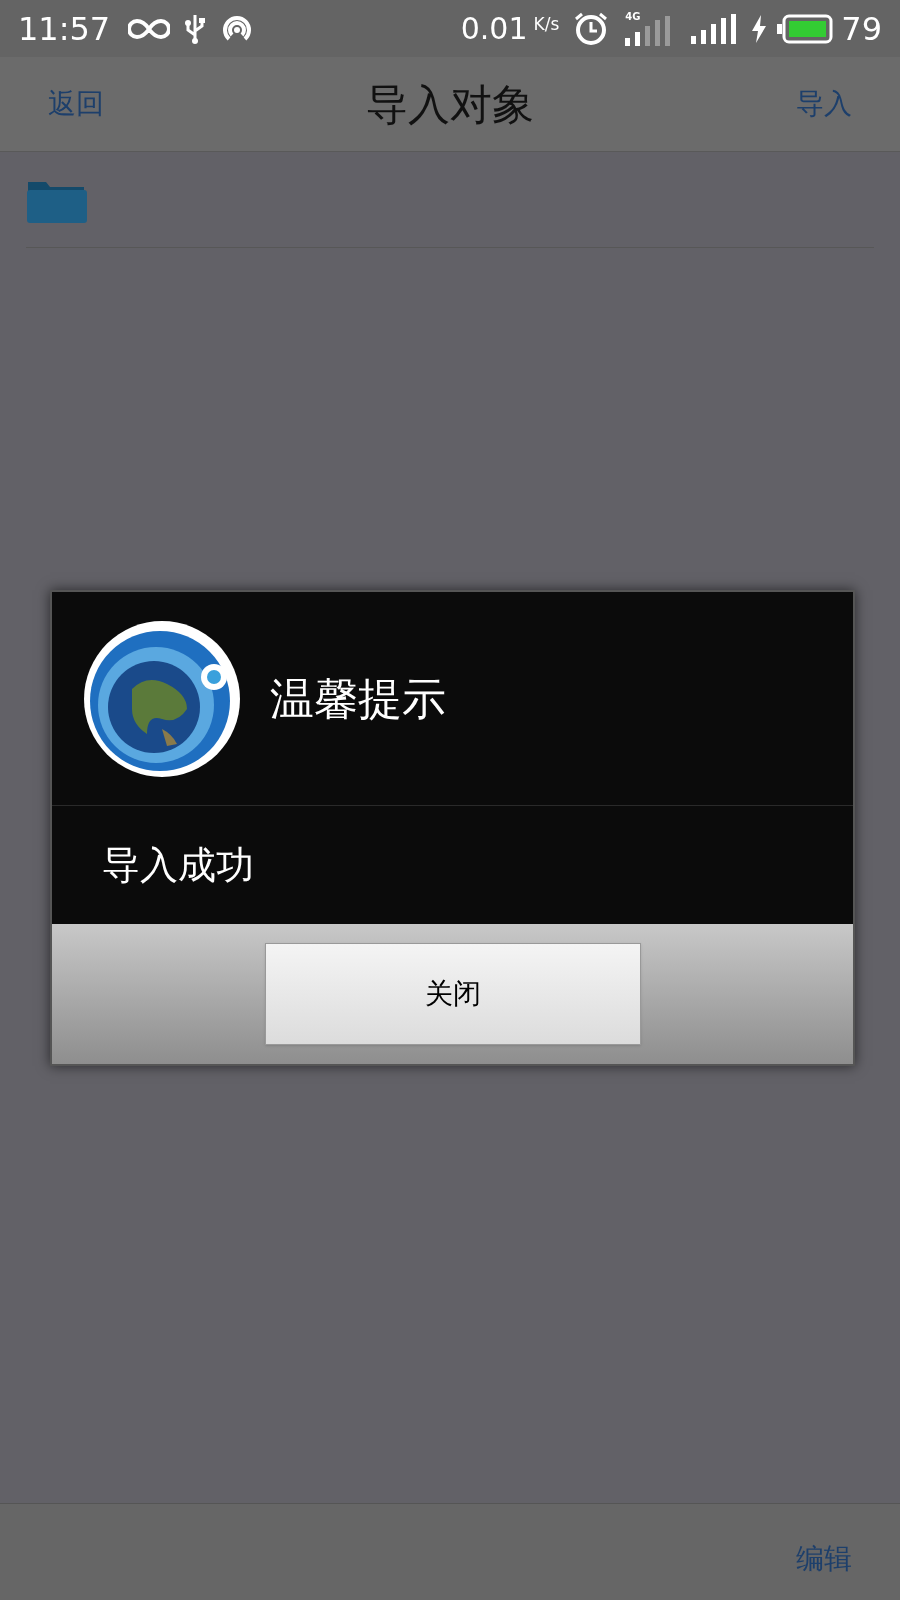  What do you see at coordinates (861, 29) in the screenshot?
I see `battery-percentage: 79` at bounding box center [861, 29].